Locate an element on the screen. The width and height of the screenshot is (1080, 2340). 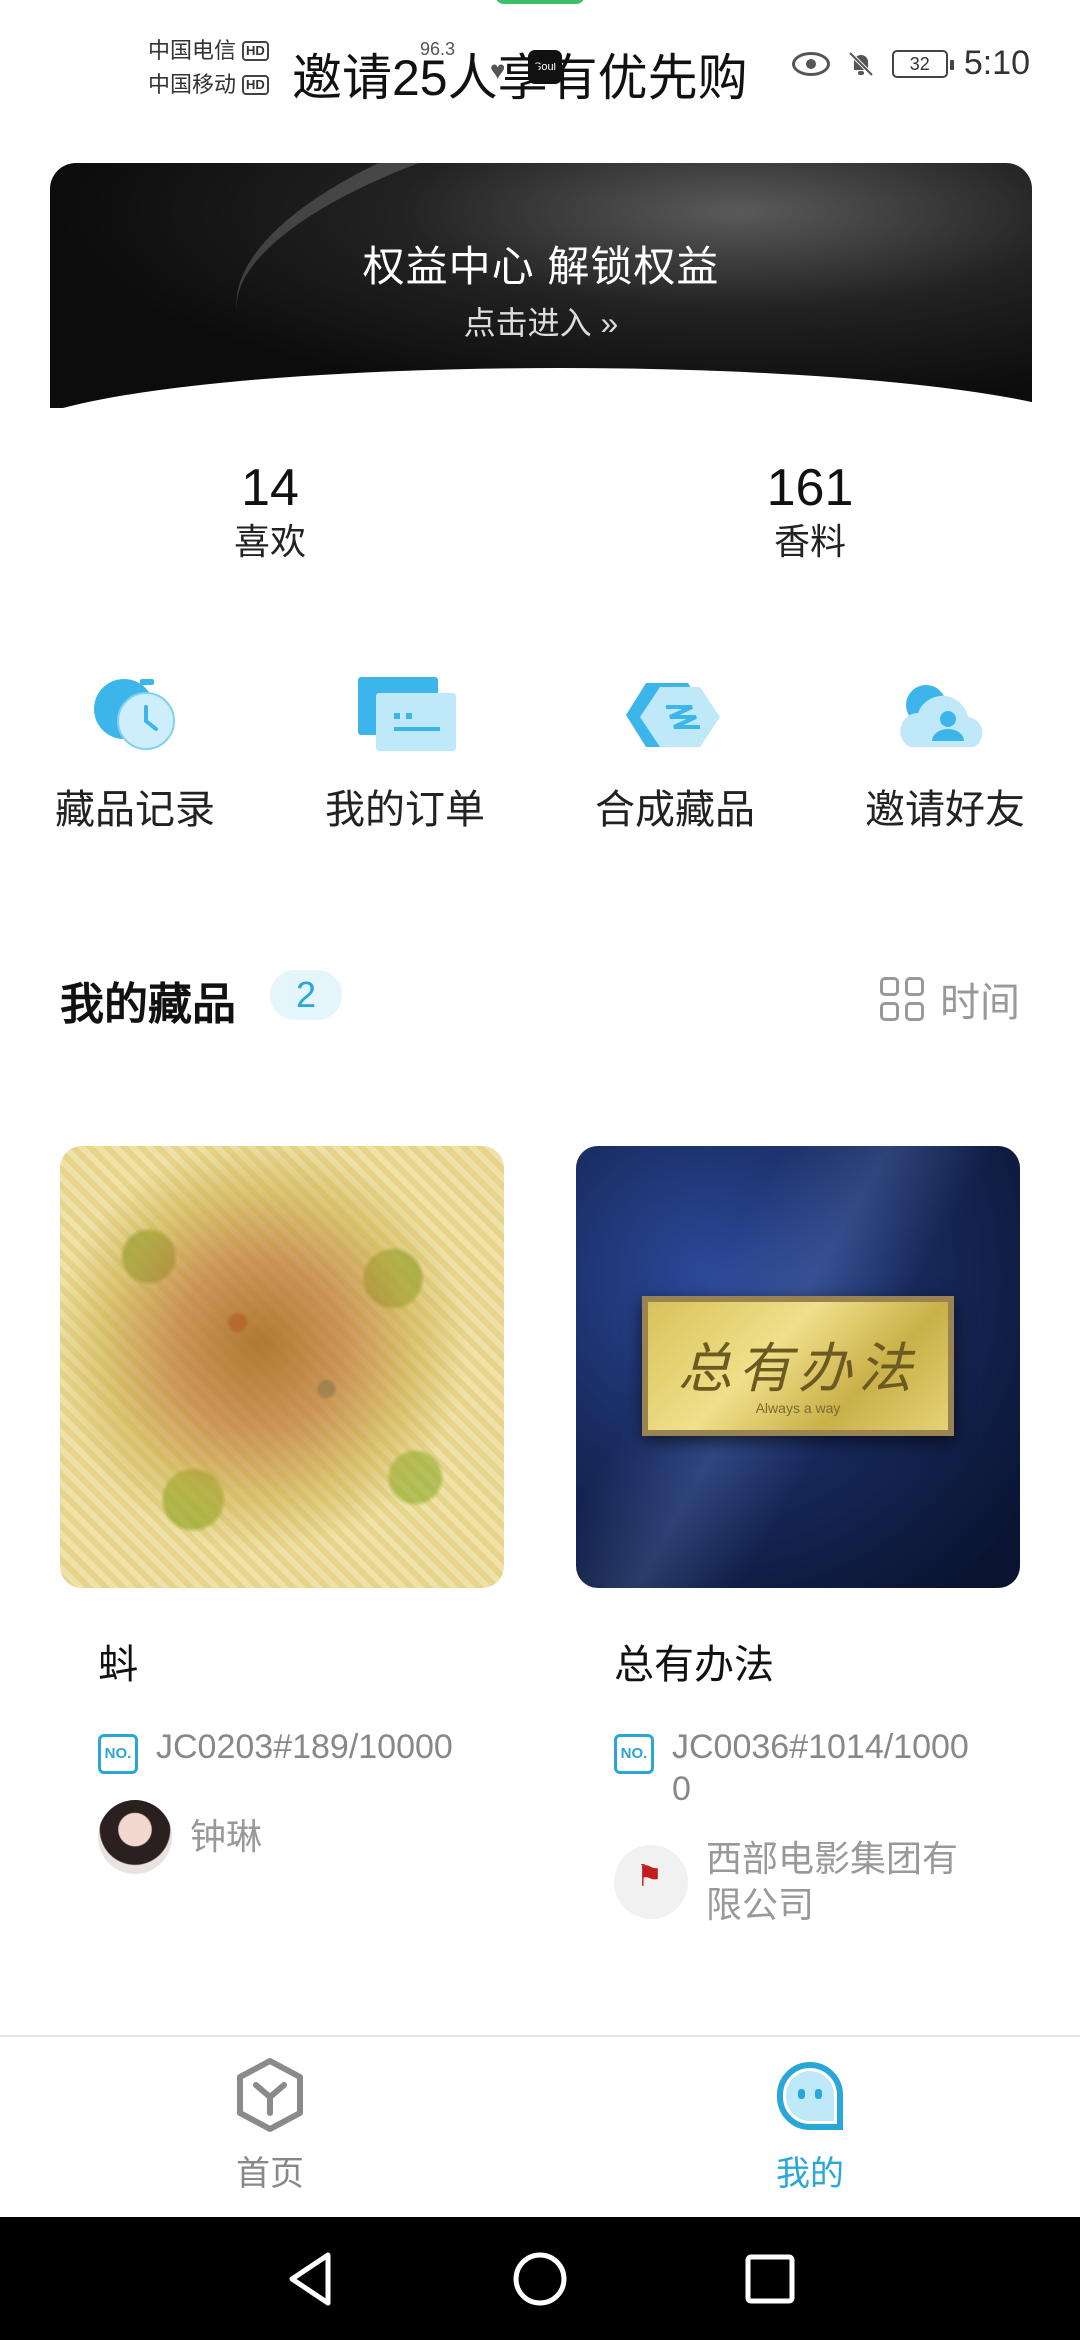
action-synthesize: 合成藏品 is located at coordinates (675, 750).